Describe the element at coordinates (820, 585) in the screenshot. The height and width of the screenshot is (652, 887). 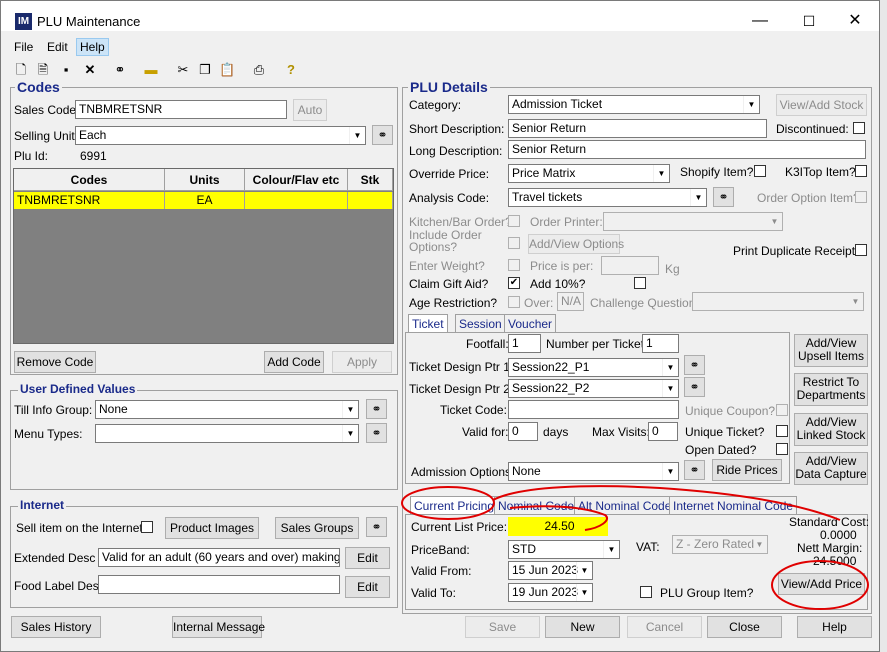
I see `annotation-circle-view-add-price` at that location.